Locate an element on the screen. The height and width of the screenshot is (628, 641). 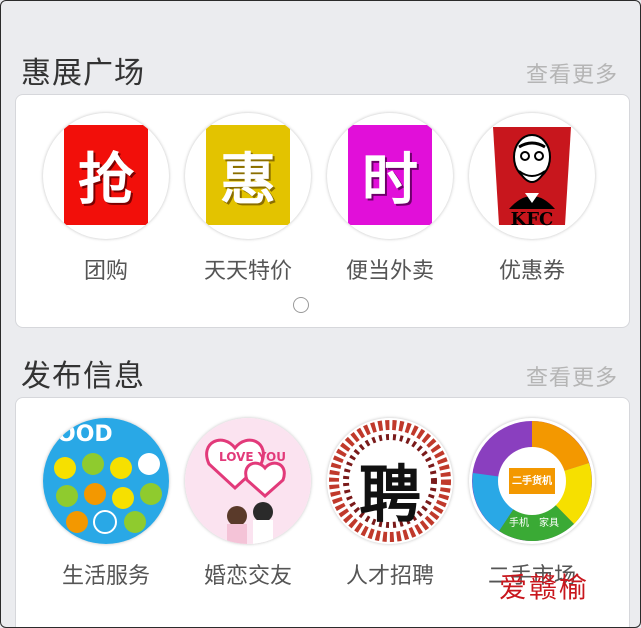
second-hand-icon: 二手货机 手机 家具 is located at coordinates (532, 481).